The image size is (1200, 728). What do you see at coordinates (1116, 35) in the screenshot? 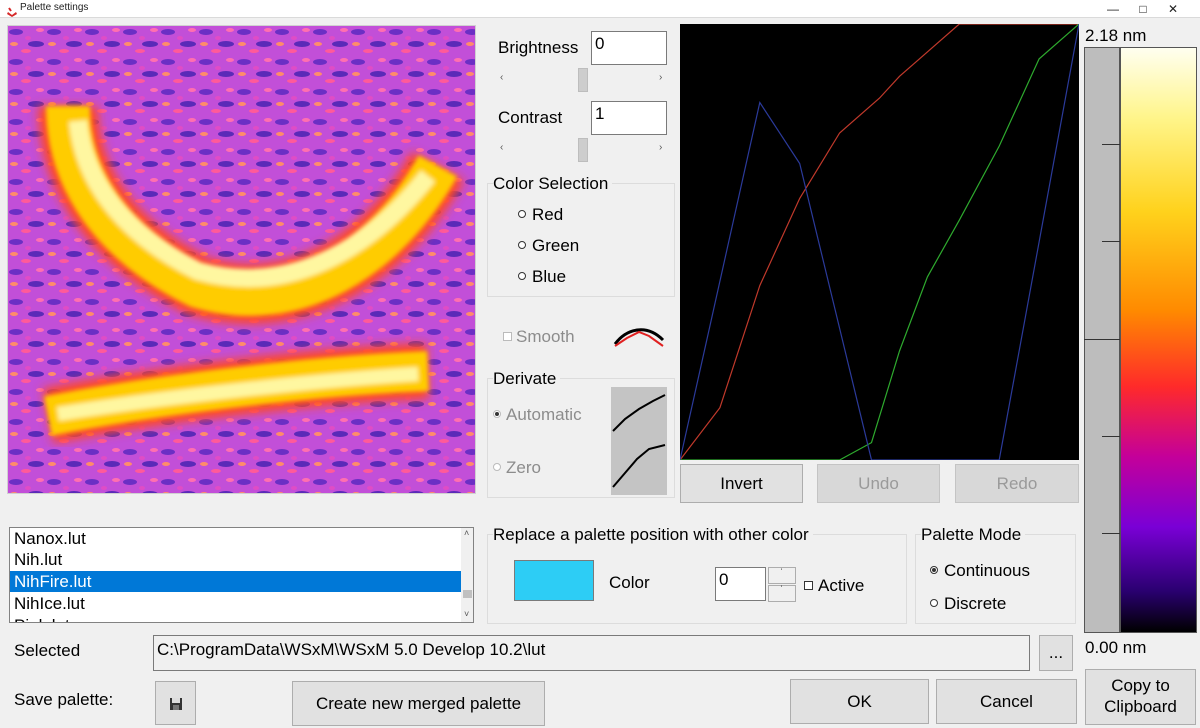
I see `scale-max-label: 2.18 nm` at bounding box center [1116, 35].